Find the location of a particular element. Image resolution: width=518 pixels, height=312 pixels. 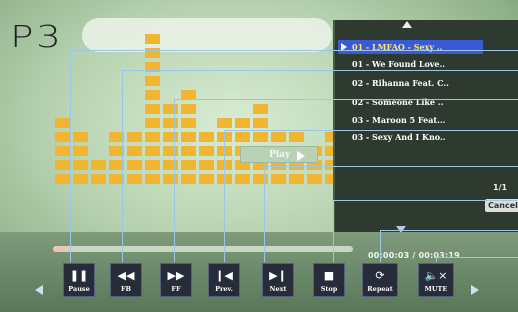

prev-button: ❙◀ Prev. is located at coordinates (224, 280).